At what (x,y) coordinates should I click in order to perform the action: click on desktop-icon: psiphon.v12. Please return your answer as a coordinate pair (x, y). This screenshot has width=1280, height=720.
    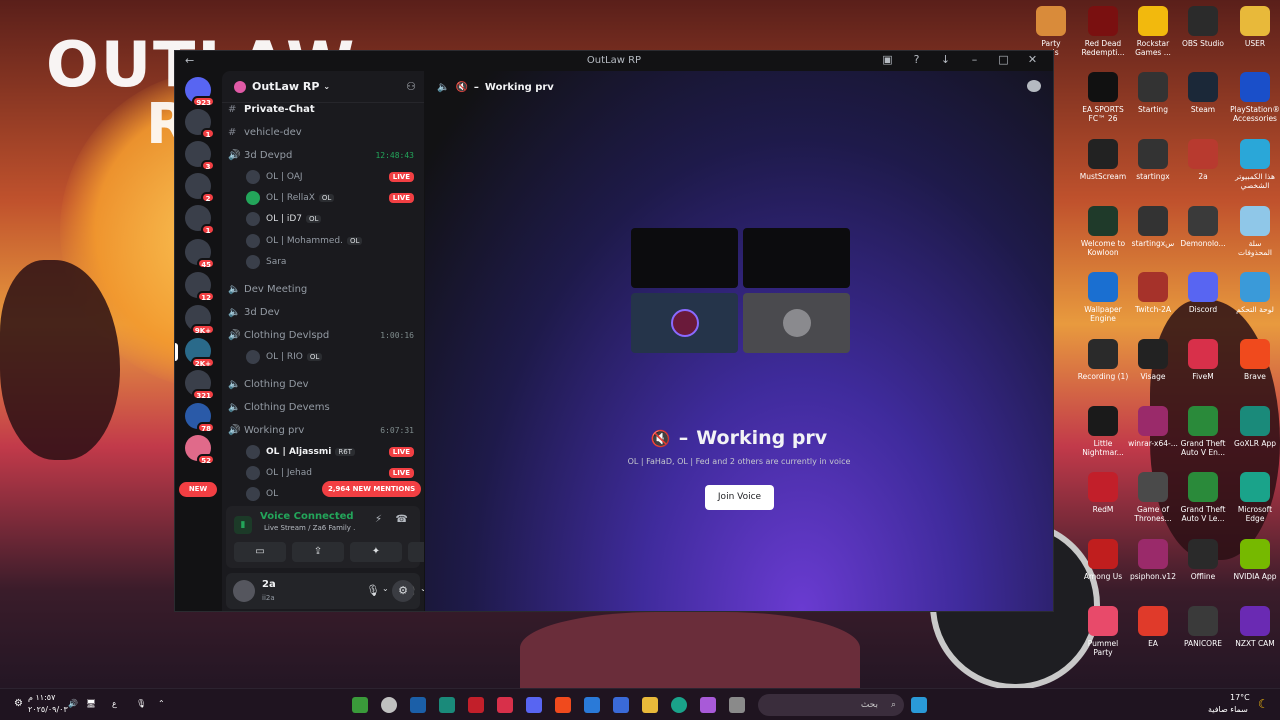
    Looking at the image, I should click on (1153, 560).